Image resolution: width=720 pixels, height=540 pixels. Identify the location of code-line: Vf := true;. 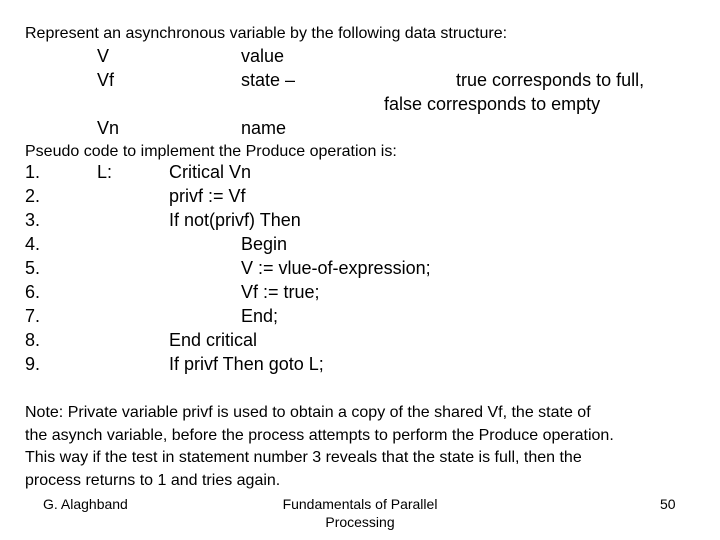
(280, 292).